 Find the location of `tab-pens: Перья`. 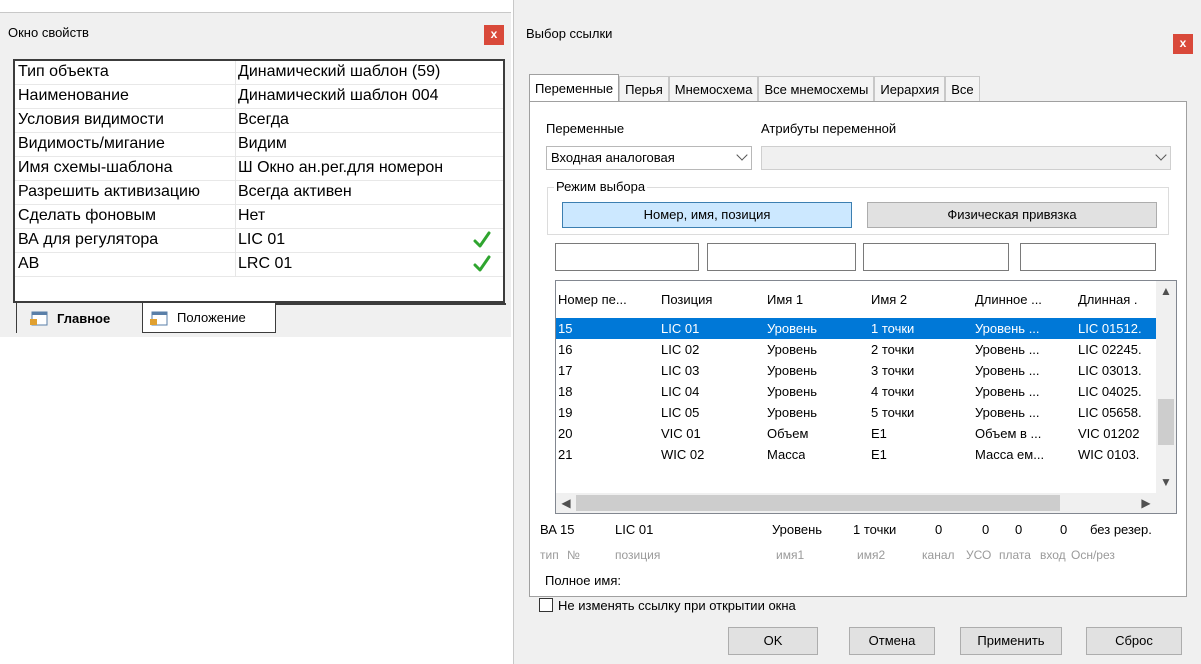

tab-pens: Перья is located at coordinates (644, 89).